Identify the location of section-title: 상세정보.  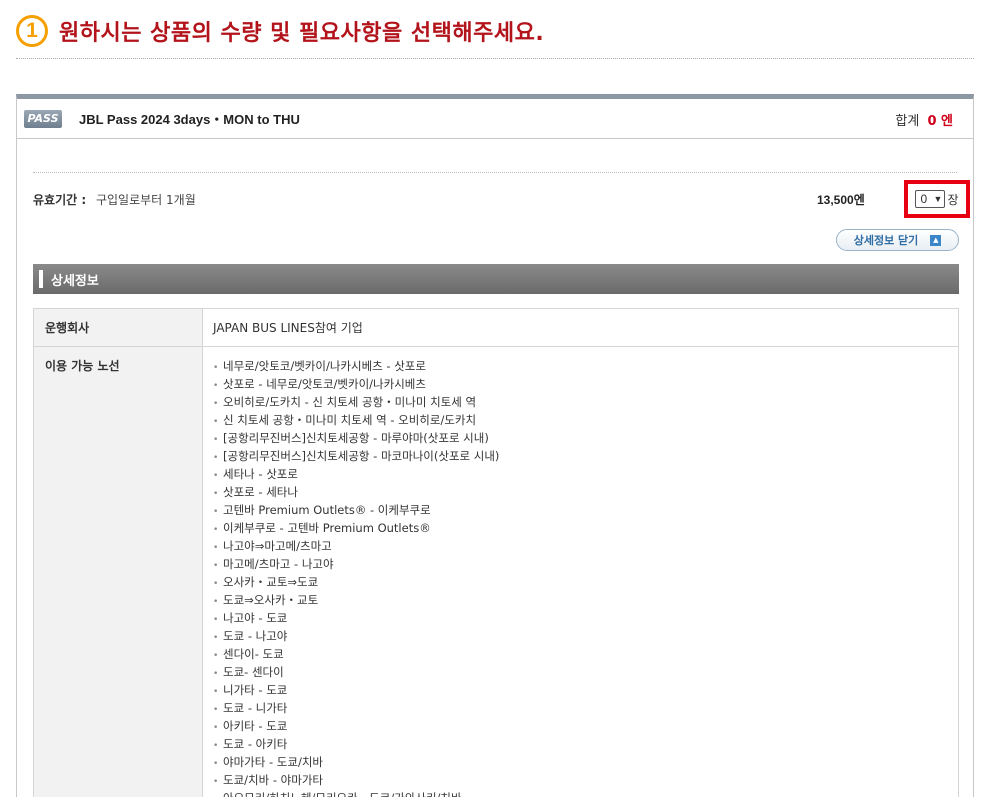
(75, 281).